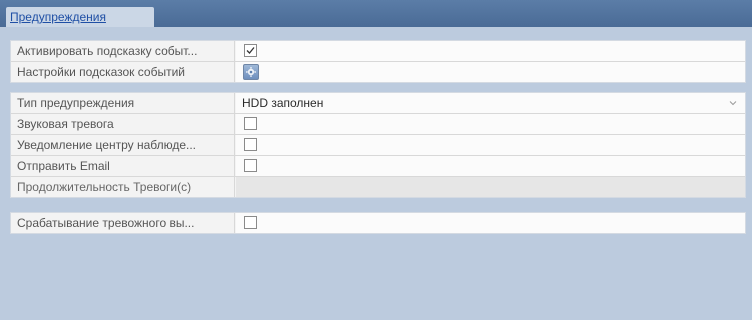  I want to click on alarm-type-selected-value: HDD заполнен, so click(283, 103).